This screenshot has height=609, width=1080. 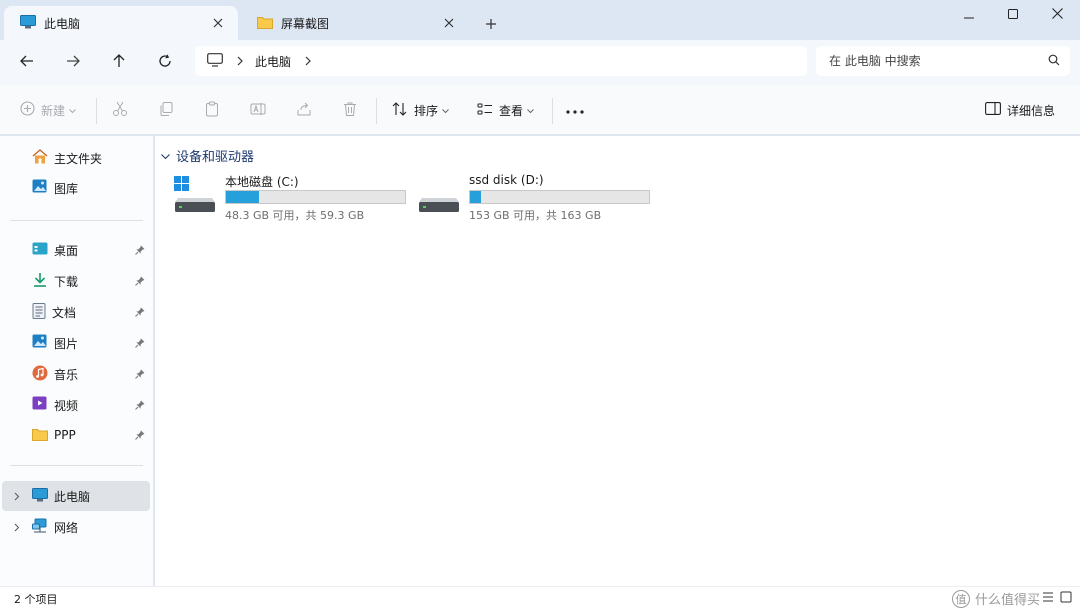 I want to click on sidebar-item-videos: 视频, so click(x=76, y=405).